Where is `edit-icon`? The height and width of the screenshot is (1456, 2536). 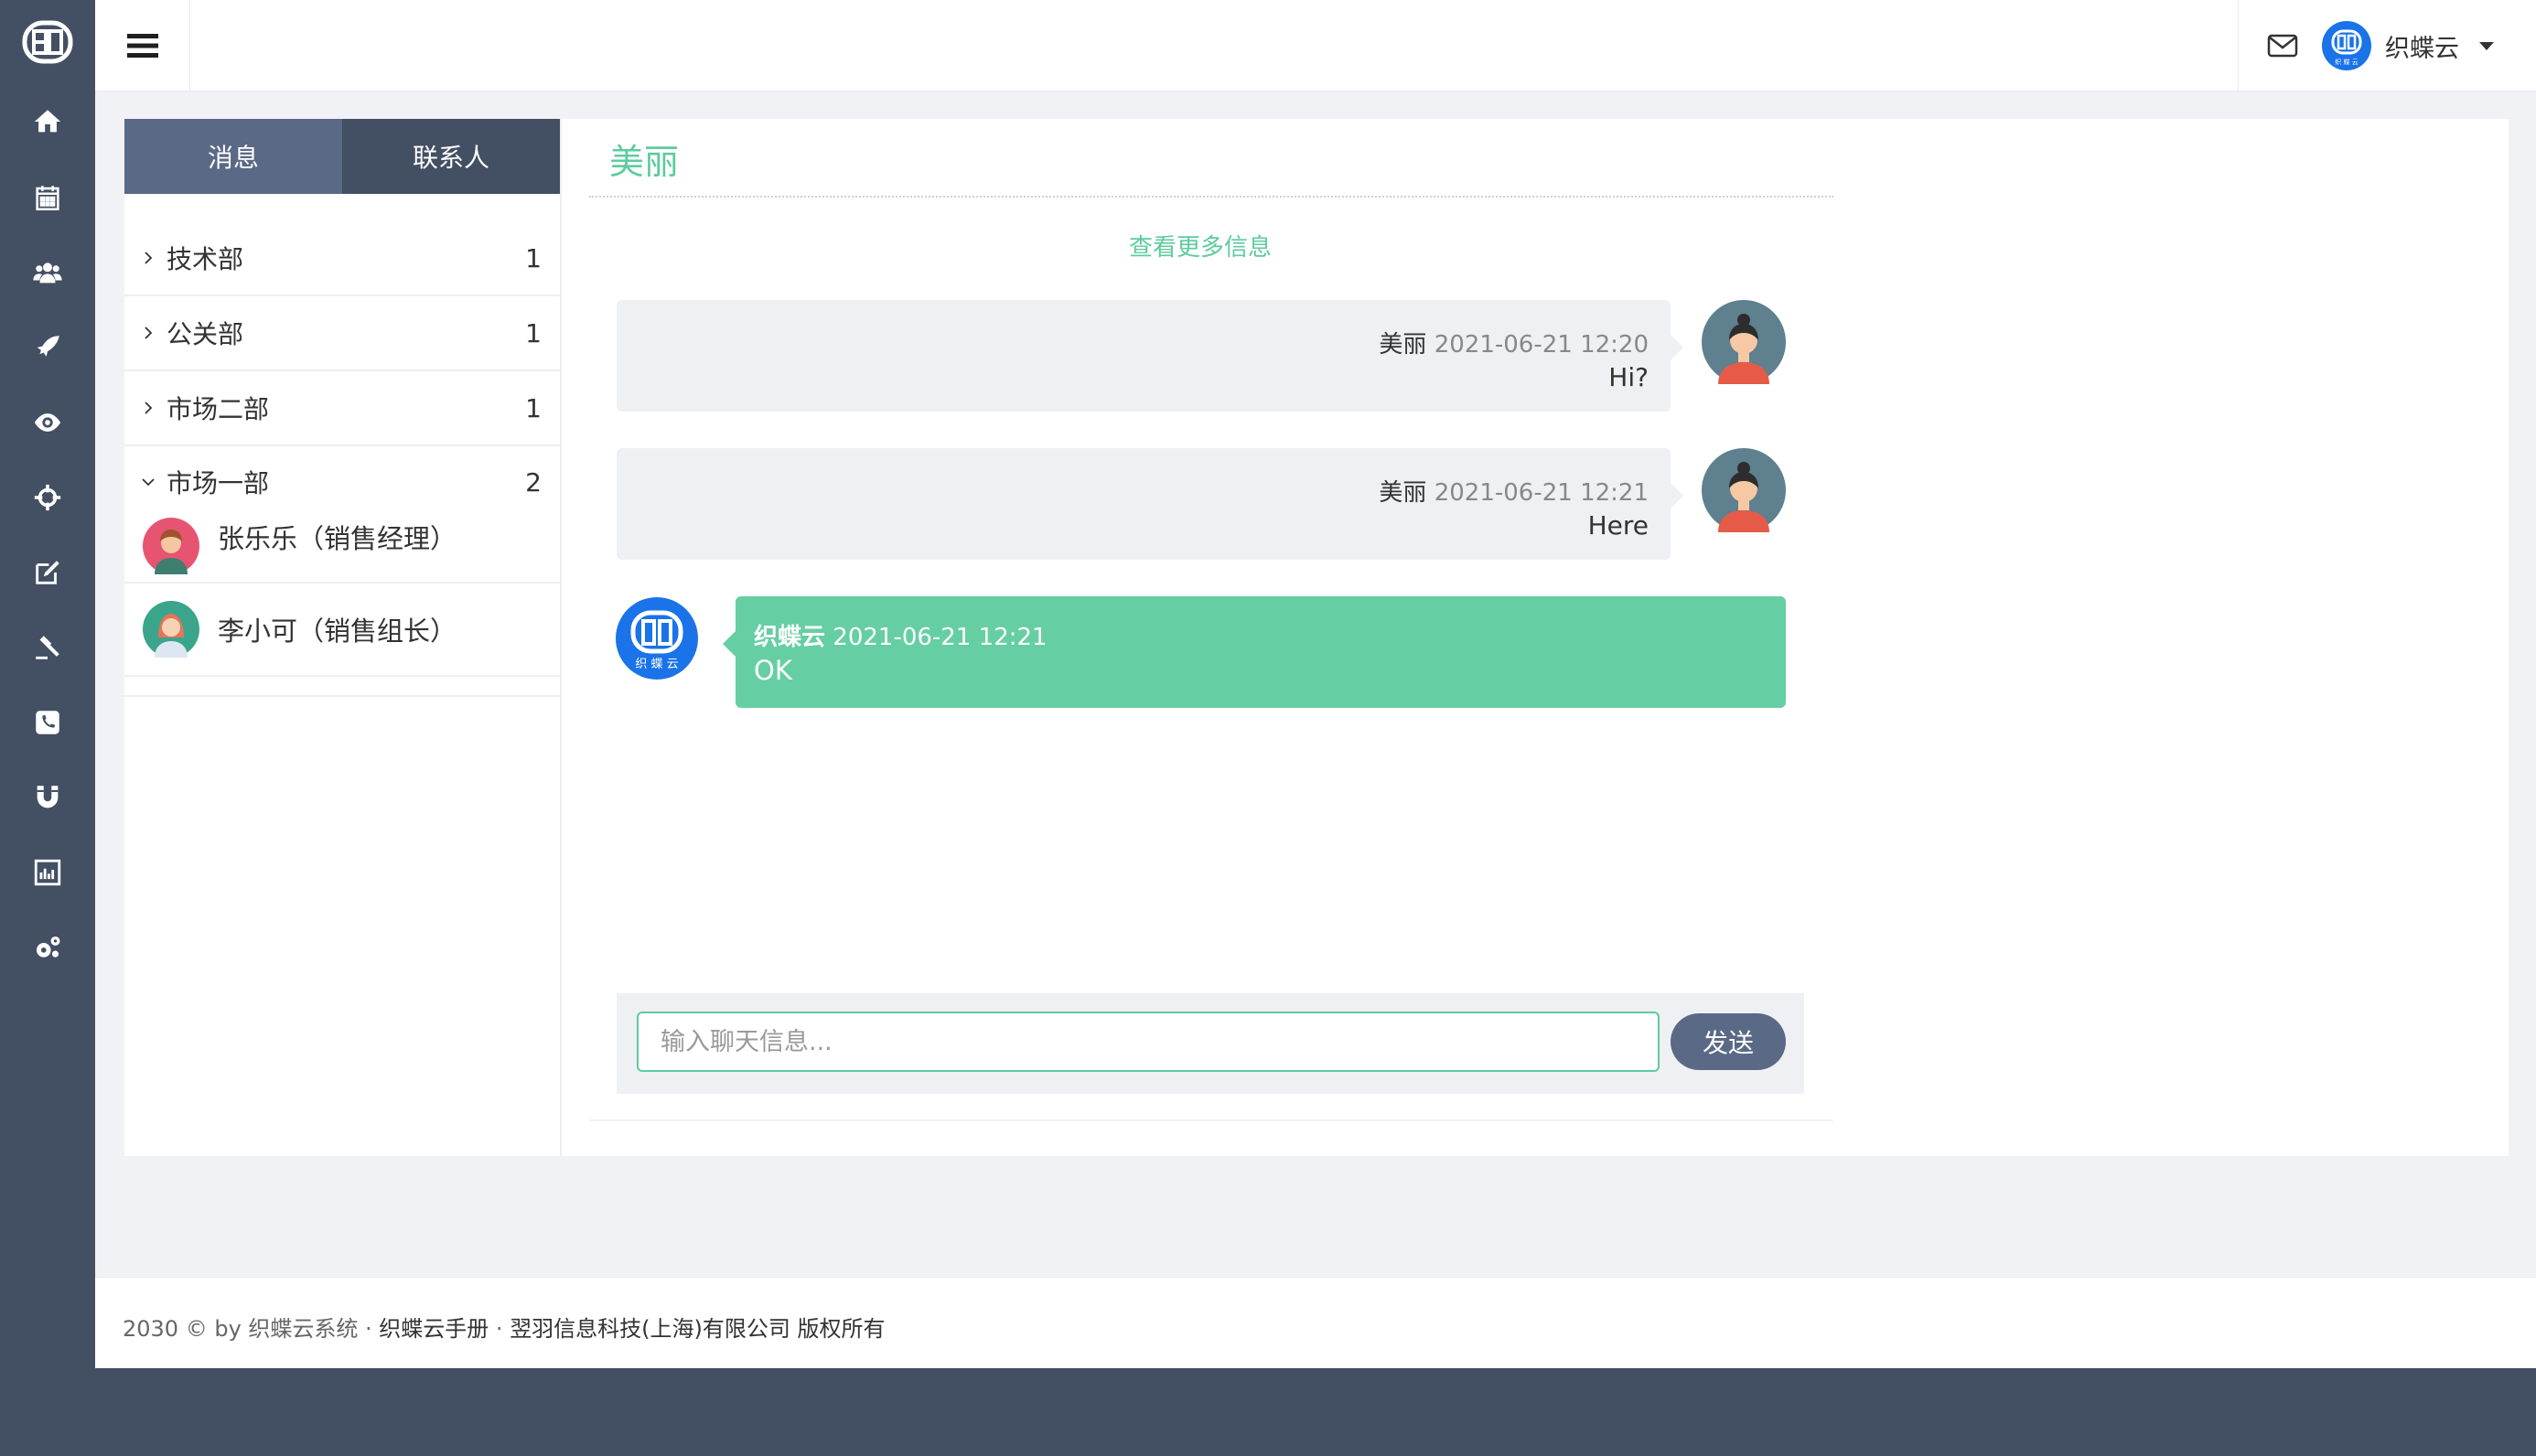
edit-icon is located at coordinates (47, 572).